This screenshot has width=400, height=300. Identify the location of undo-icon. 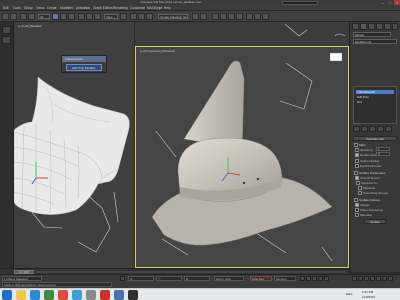
(5, 16).